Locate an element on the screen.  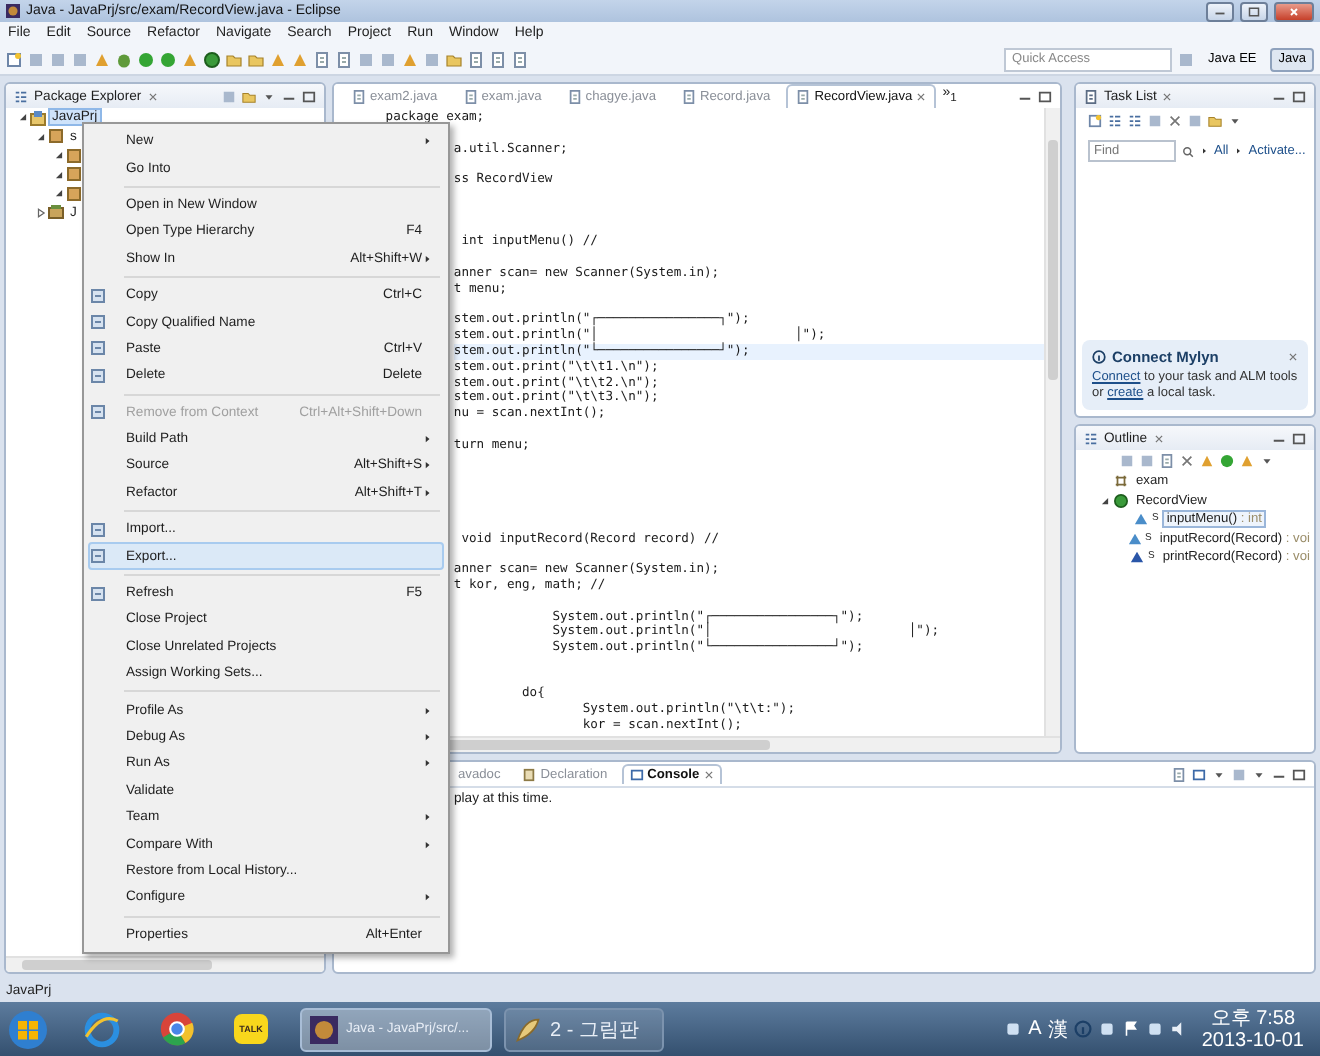
taskbar-button: 2 - 그림판 is located at coordinates (584, 1029).